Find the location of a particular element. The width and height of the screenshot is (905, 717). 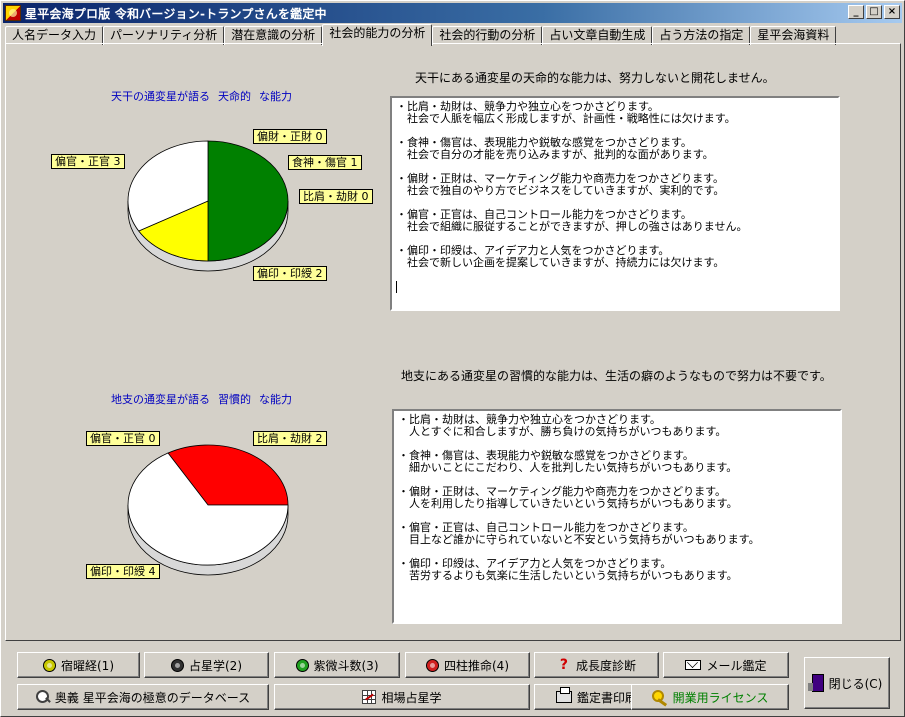

maximize-button: □ is located at coordinates (874, 12).